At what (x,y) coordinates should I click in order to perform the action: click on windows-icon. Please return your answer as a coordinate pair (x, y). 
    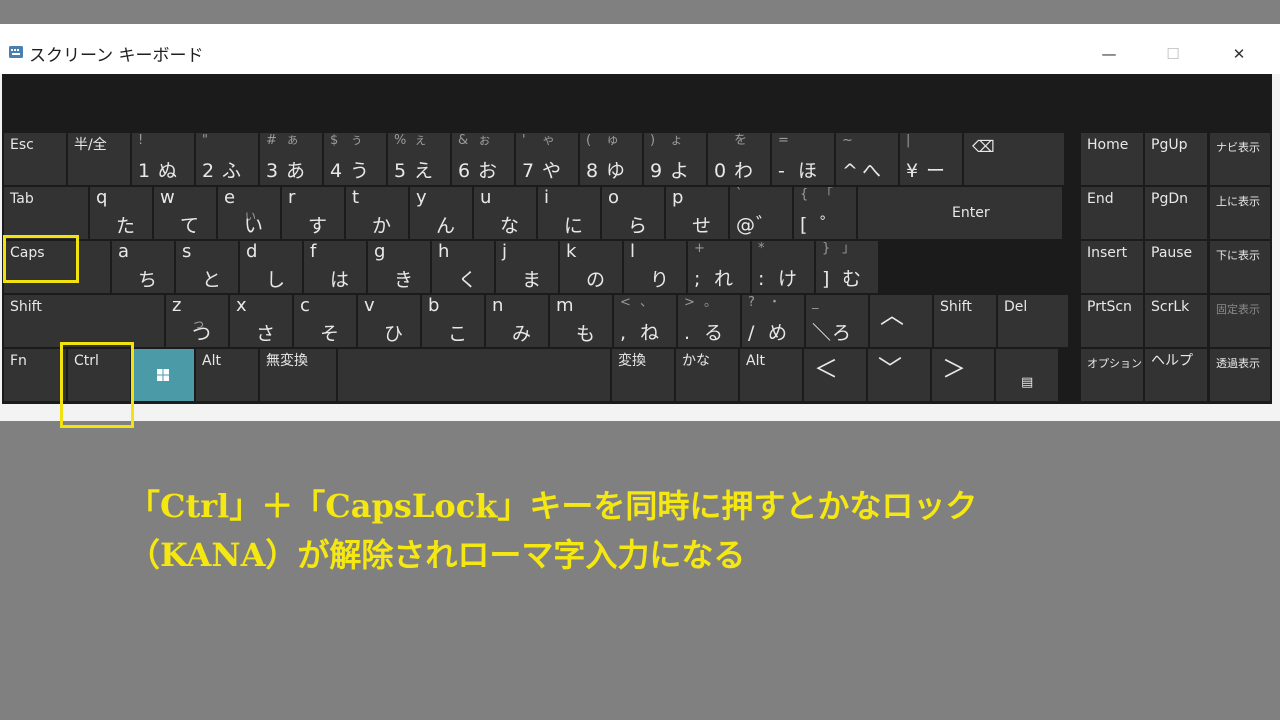
    Looking at the image, I should click on (163, 375).